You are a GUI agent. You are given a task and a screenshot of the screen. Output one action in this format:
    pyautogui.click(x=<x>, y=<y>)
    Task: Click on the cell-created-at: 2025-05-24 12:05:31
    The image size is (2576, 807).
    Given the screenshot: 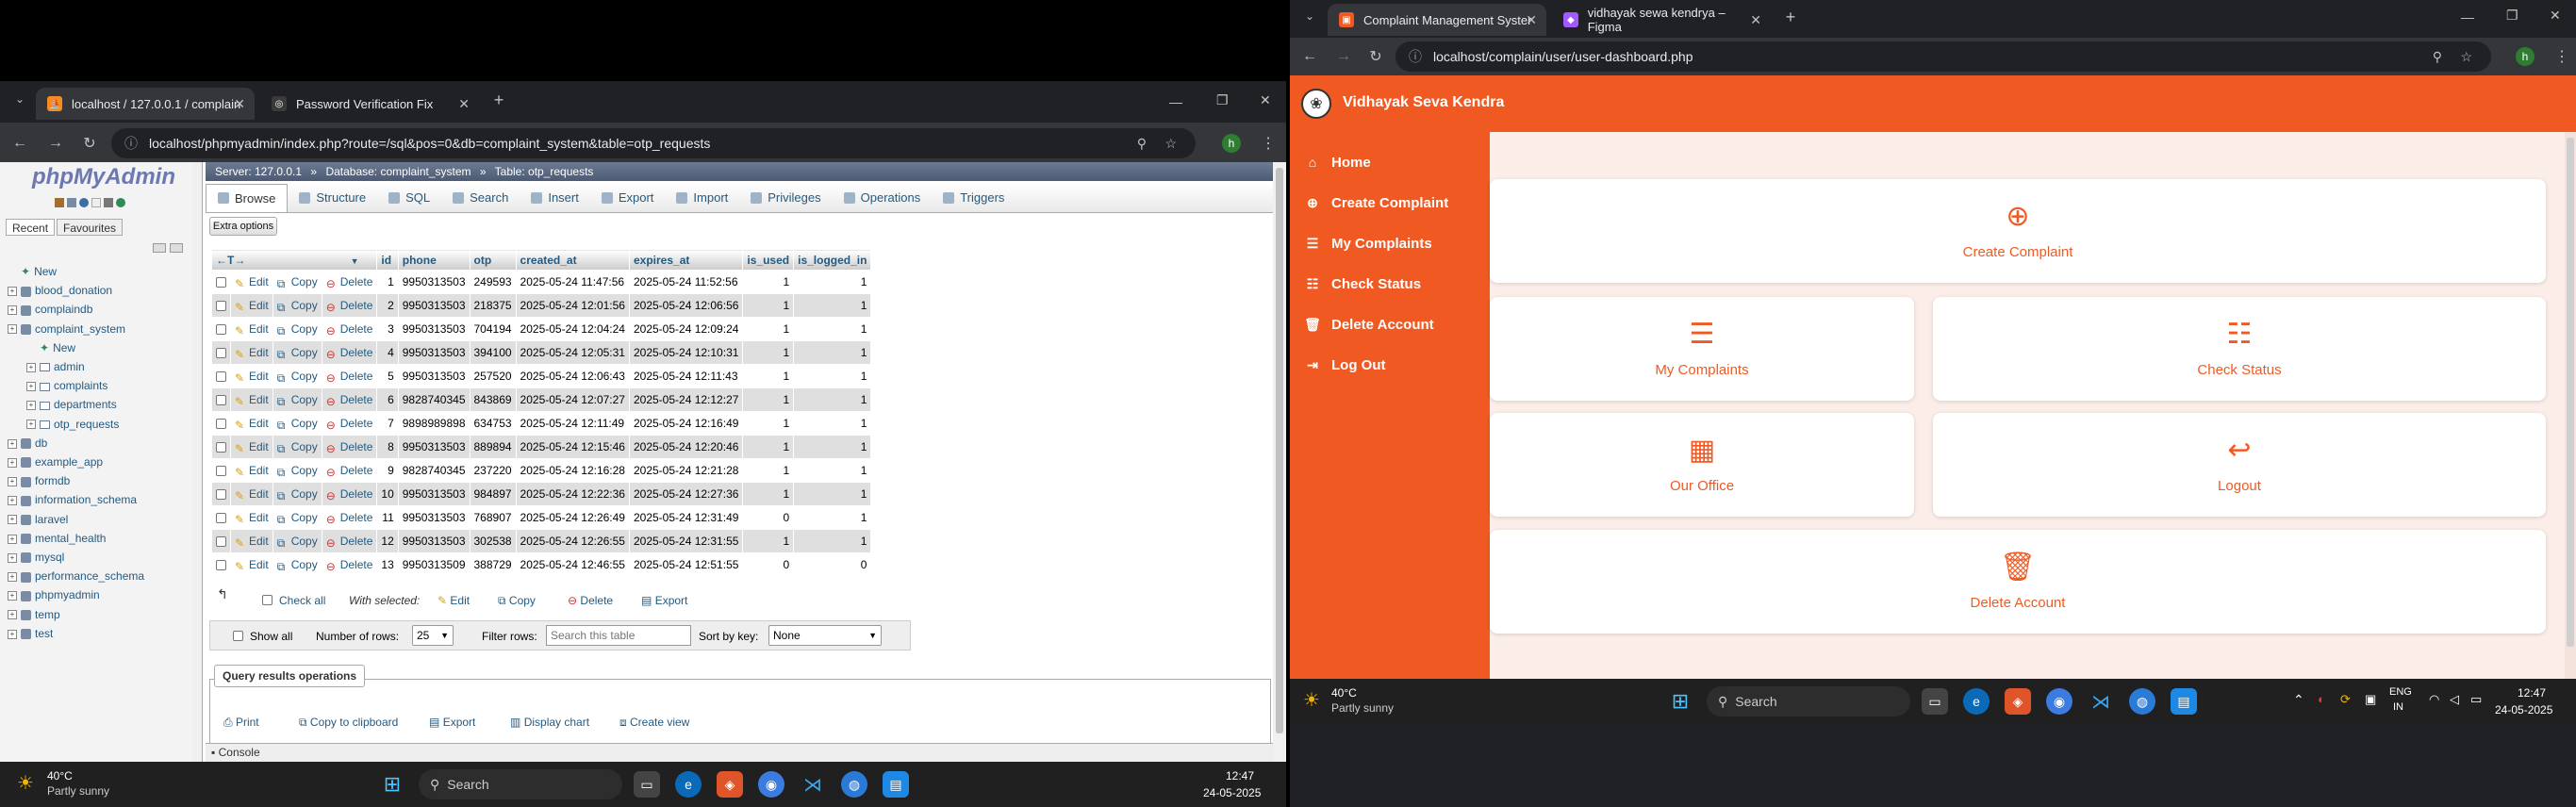 What is the action you would take?
    pyautogui.click(x=572, y=352)
    